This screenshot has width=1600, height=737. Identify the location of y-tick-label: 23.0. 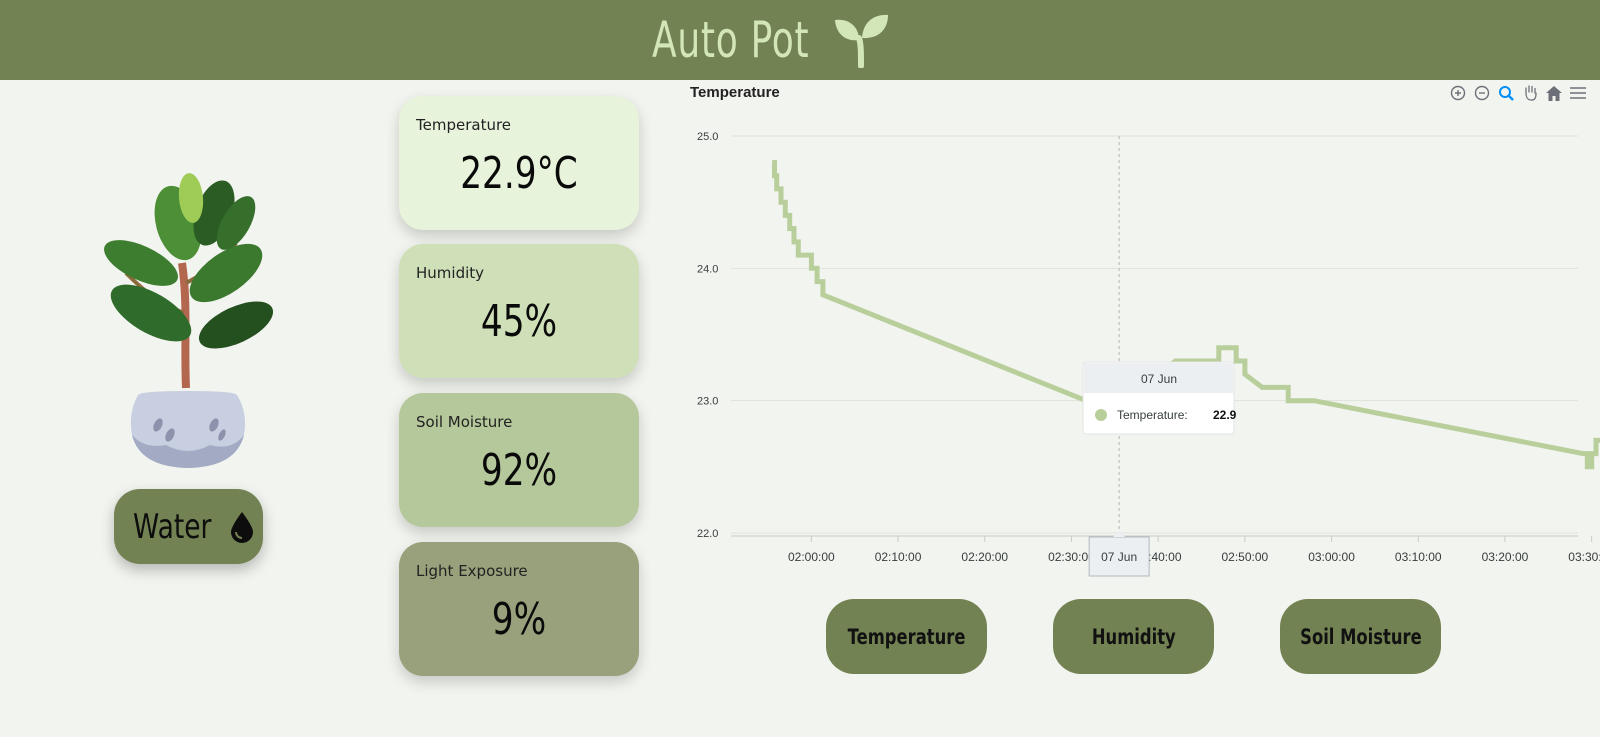
(707, 402).